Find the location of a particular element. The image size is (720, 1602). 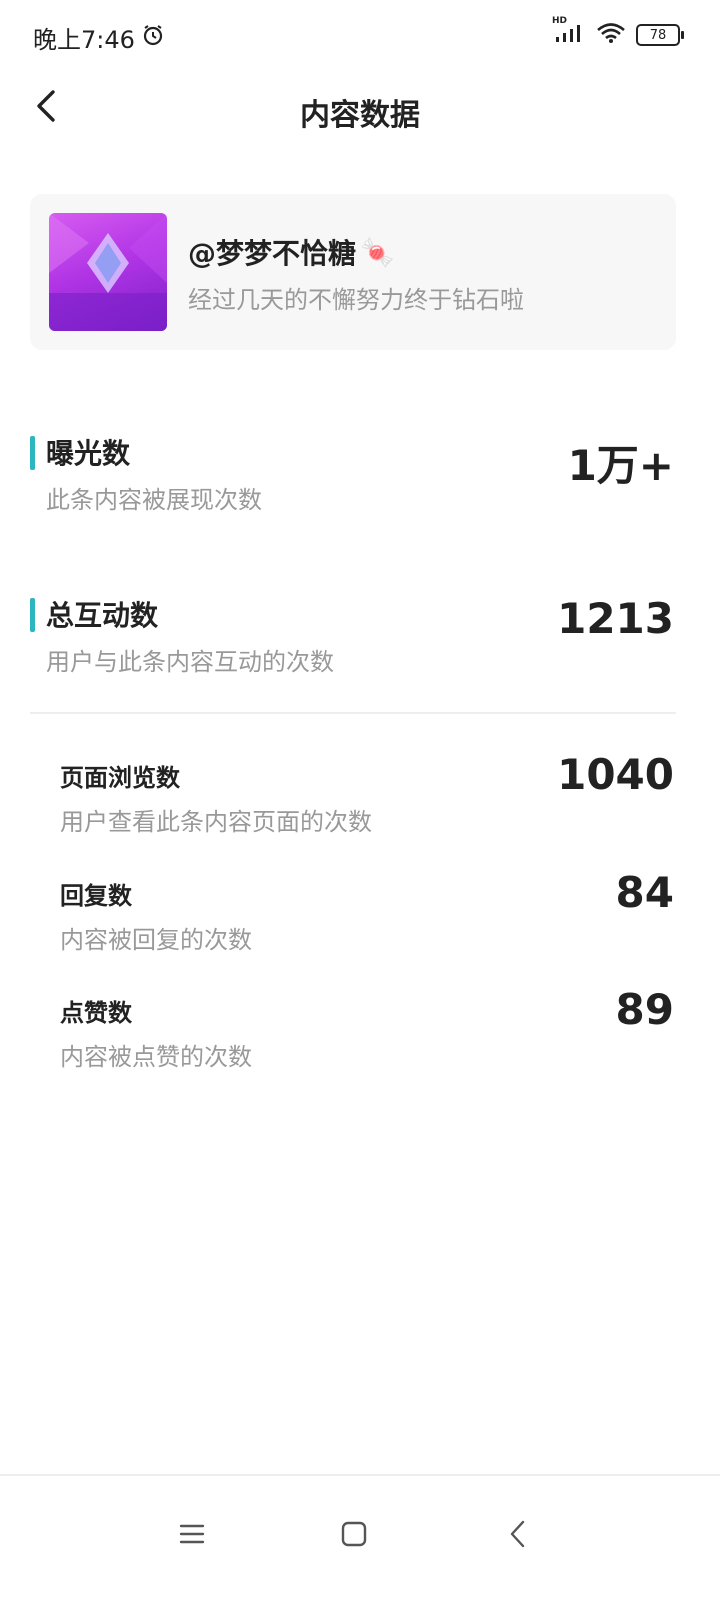

metric-description: 此条内容被展现次数 is located at coordinates (154, 500).